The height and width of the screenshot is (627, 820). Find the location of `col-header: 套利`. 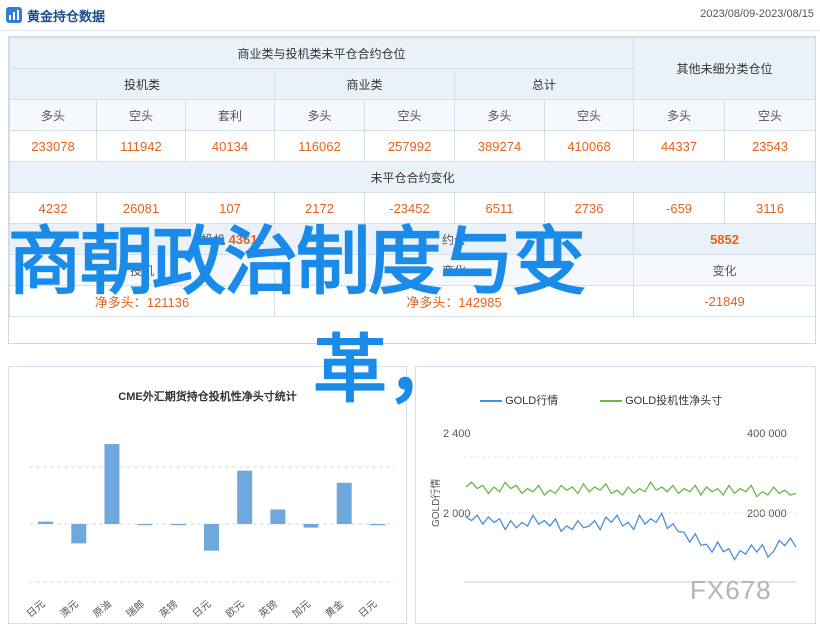

col-header: 套利 is located at coordinates (230, 115).